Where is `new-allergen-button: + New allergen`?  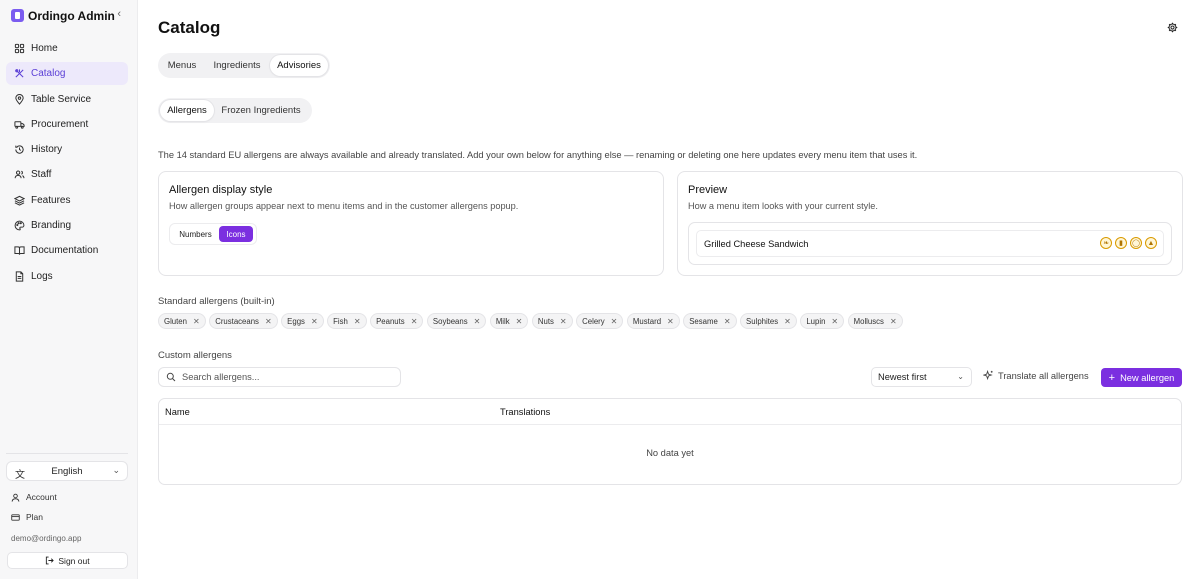
new-allergen-button: + New allergen is located at coordinates (1141, 377).